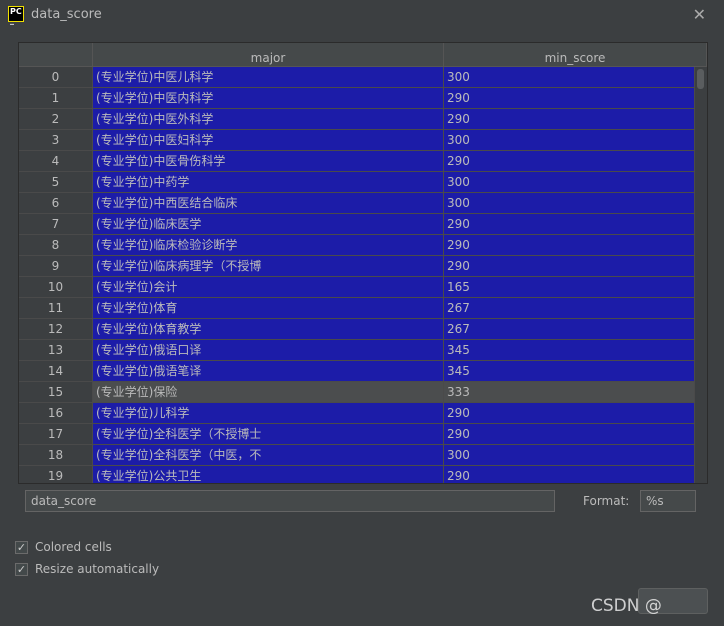 Image resolution: width=724 pixels, height=626 pixels. Describe the element at coordinates (268, 329) in the screenshot. I see `major-cell: (专业学位)体育教学` at that location.